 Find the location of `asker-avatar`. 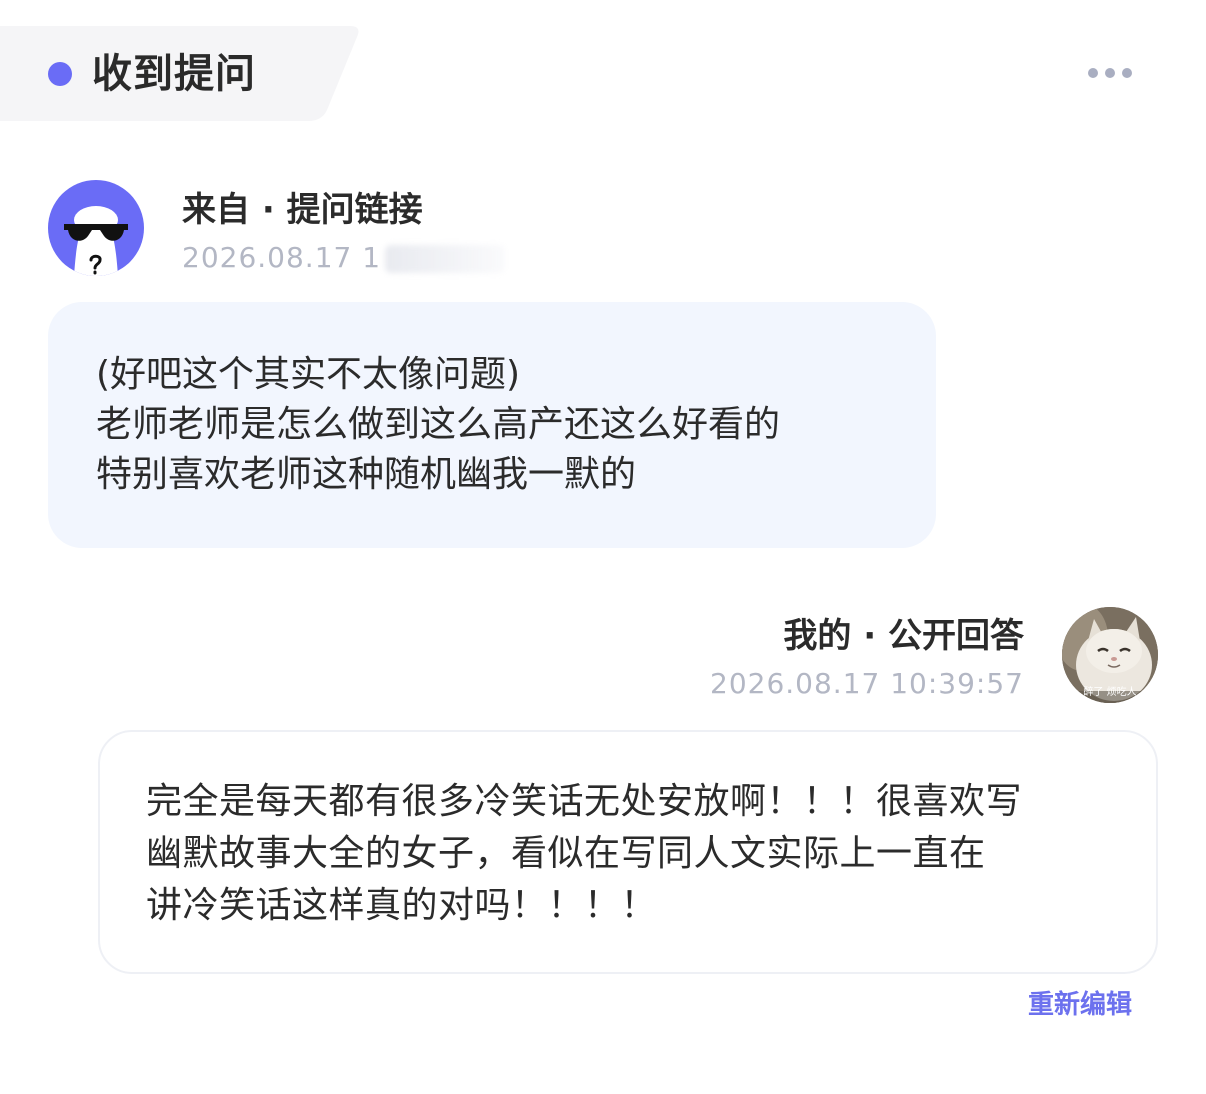

asker-avatar is located at coordinates (96, 228).